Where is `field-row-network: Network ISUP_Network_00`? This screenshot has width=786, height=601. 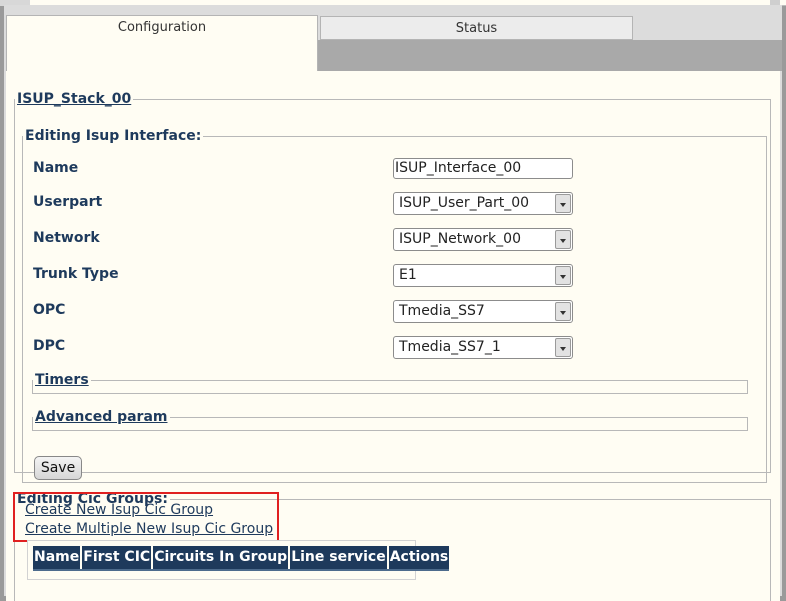 field-row-network: Network ISUP_Network_00 is located at coordinates (394, 239).